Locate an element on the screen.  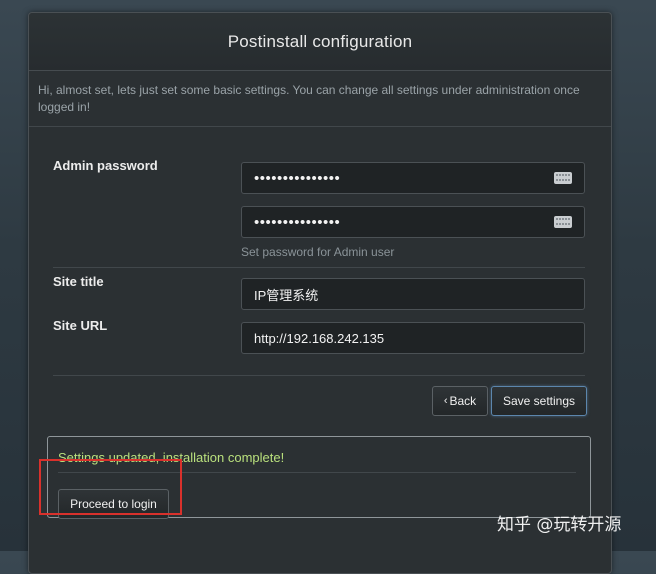
page-title: Postinstall configuration is located at coordinates (320, 41).